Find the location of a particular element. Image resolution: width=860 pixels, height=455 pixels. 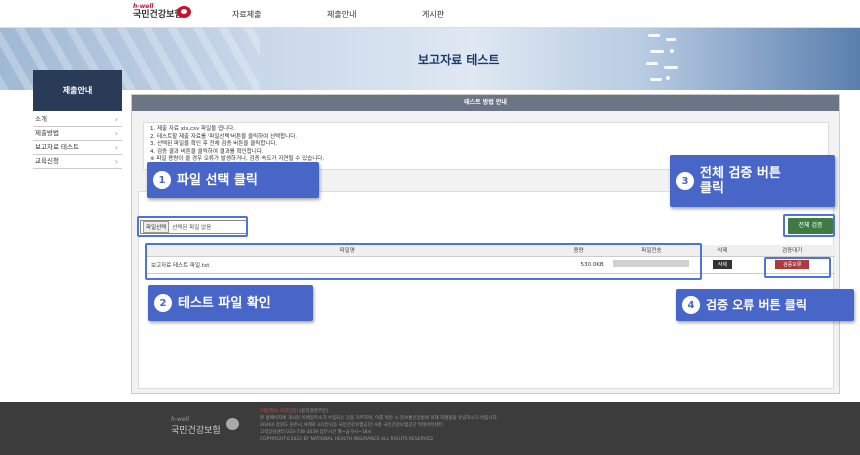

footer-logo-mark-icon is located at coordinates (232, 424).